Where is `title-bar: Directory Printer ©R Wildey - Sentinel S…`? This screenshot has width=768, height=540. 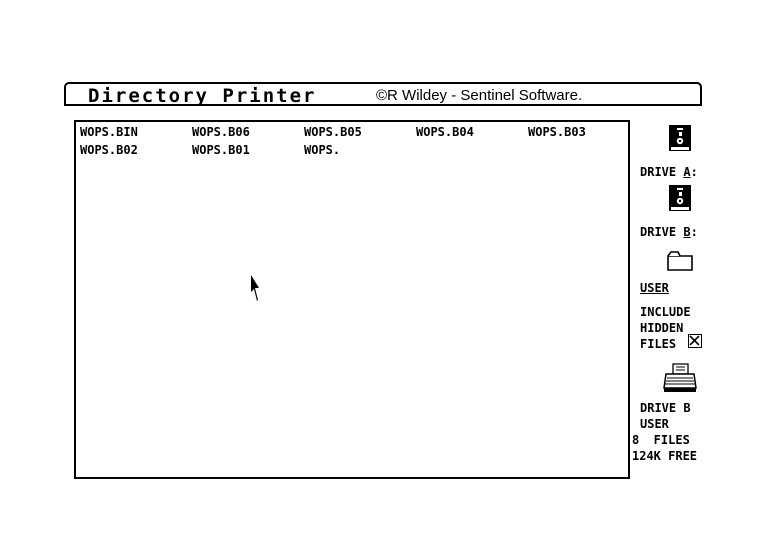
title-bar: Directory Printer ©R Wildey - Sentinel S… is located at coordinates (383, 94).